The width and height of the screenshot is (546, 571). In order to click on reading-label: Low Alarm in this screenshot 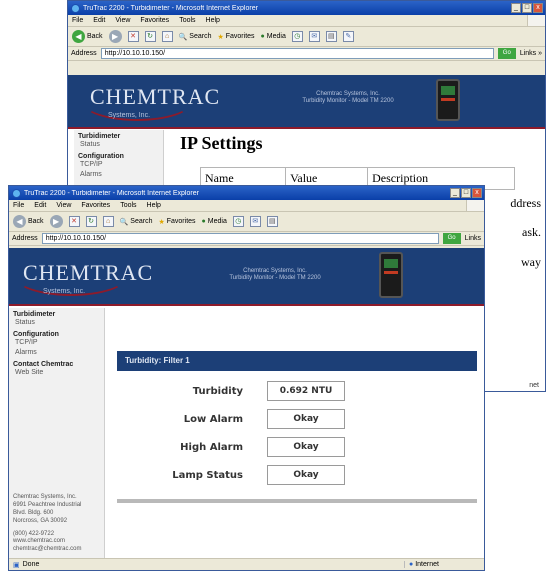, I will do `click(213, 419)`.